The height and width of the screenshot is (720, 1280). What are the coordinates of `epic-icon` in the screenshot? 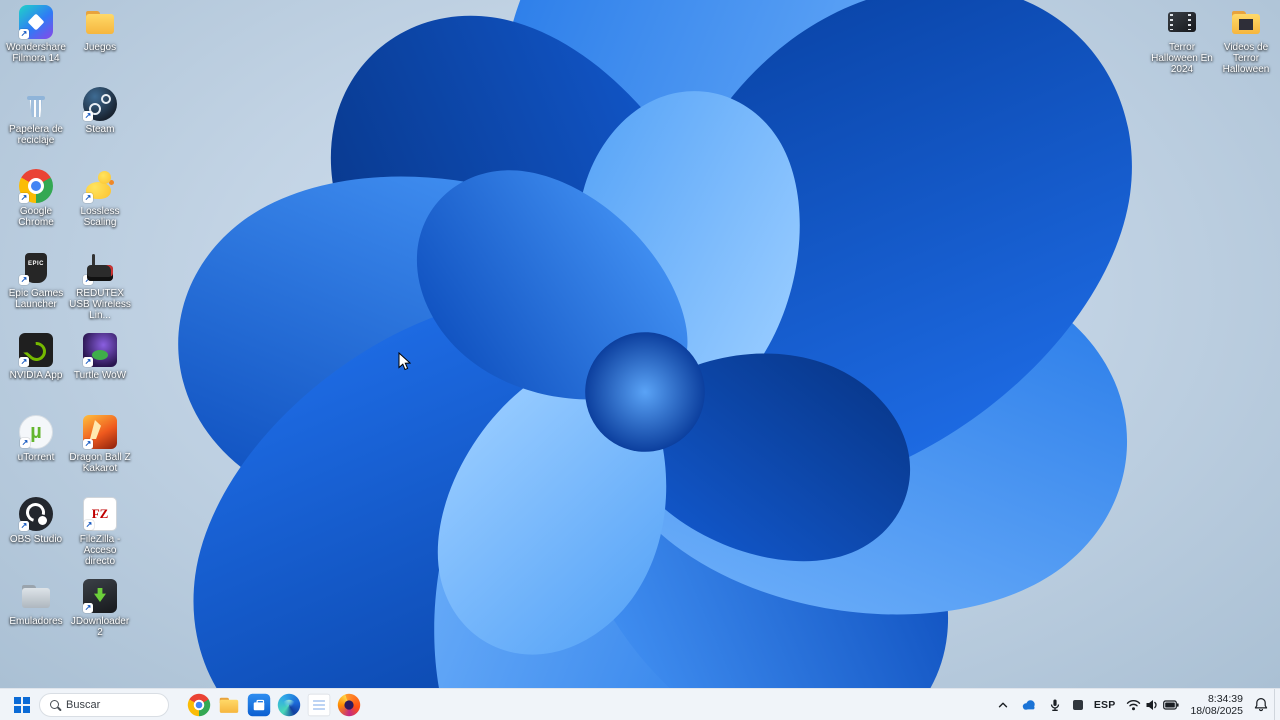 It's located at (36, 268).